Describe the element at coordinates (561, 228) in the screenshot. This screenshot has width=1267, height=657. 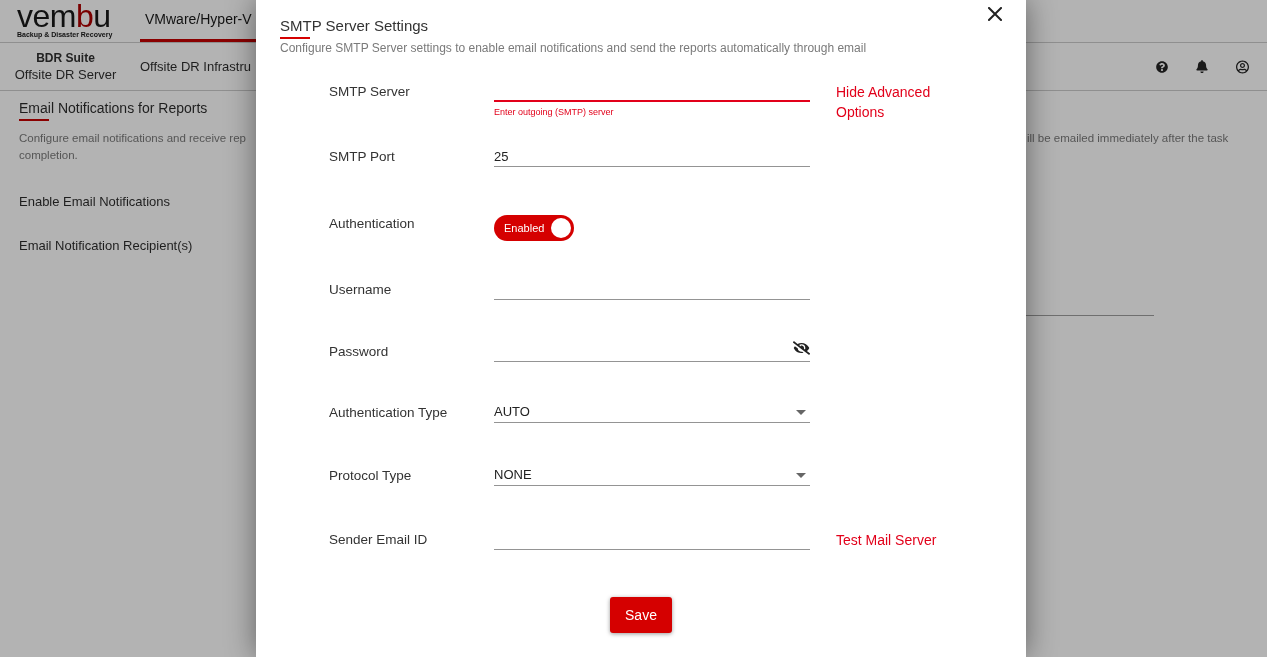
I see `switch-knob` at that location.